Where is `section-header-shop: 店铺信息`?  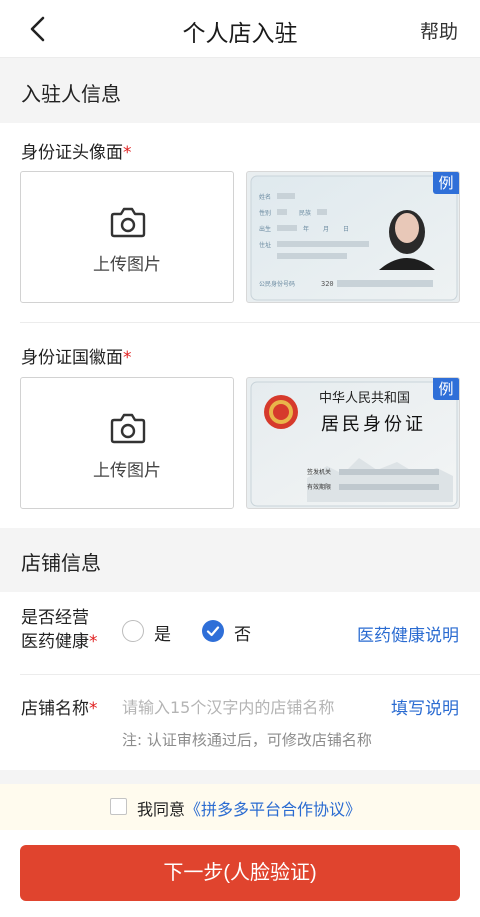
section-header-shop: 店铺信息 is located at coordinates (240, 560).